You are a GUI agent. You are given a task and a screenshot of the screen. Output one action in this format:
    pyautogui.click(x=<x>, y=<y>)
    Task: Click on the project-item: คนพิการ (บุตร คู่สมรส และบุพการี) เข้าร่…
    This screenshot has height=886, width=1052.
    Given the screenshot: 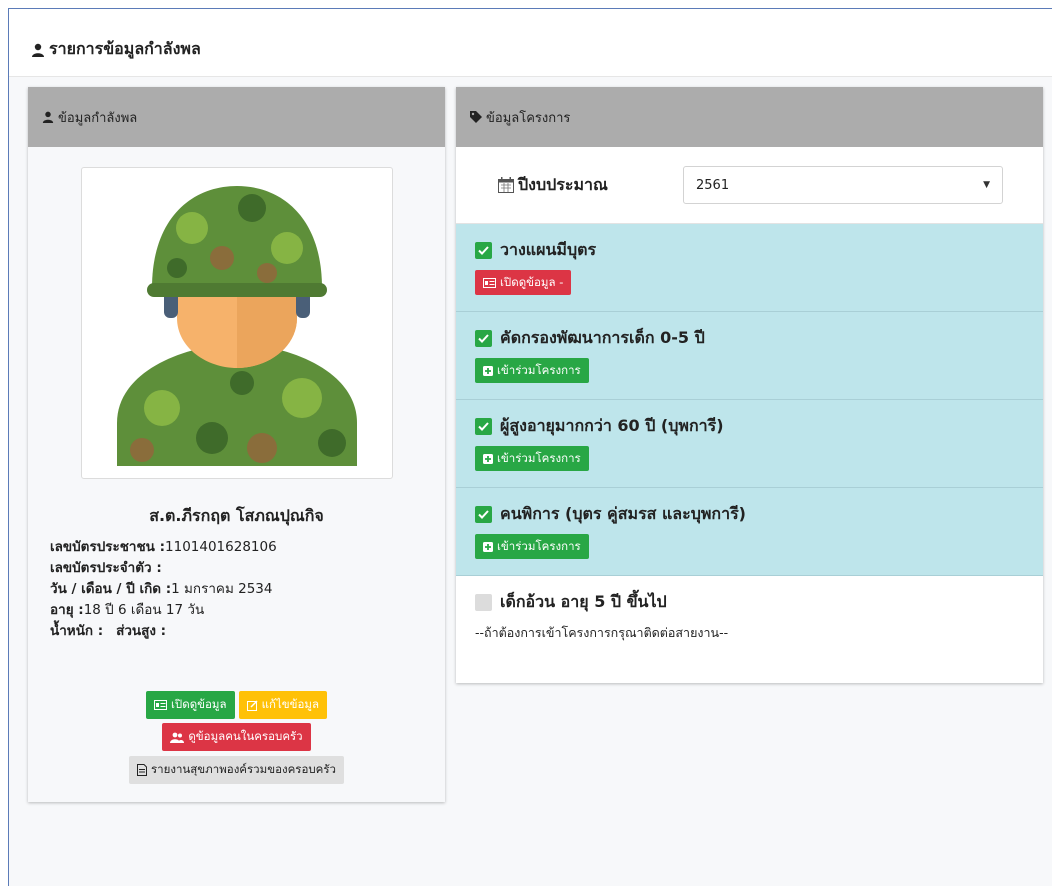 What is the action you would take?
    pyautogui.click(x=749, y=532)
    